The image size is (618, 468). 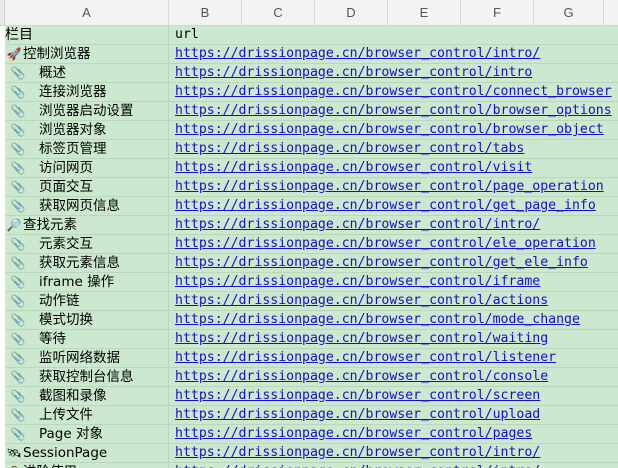 I want to click on column-header-a: A, so click(x=87, y=12).